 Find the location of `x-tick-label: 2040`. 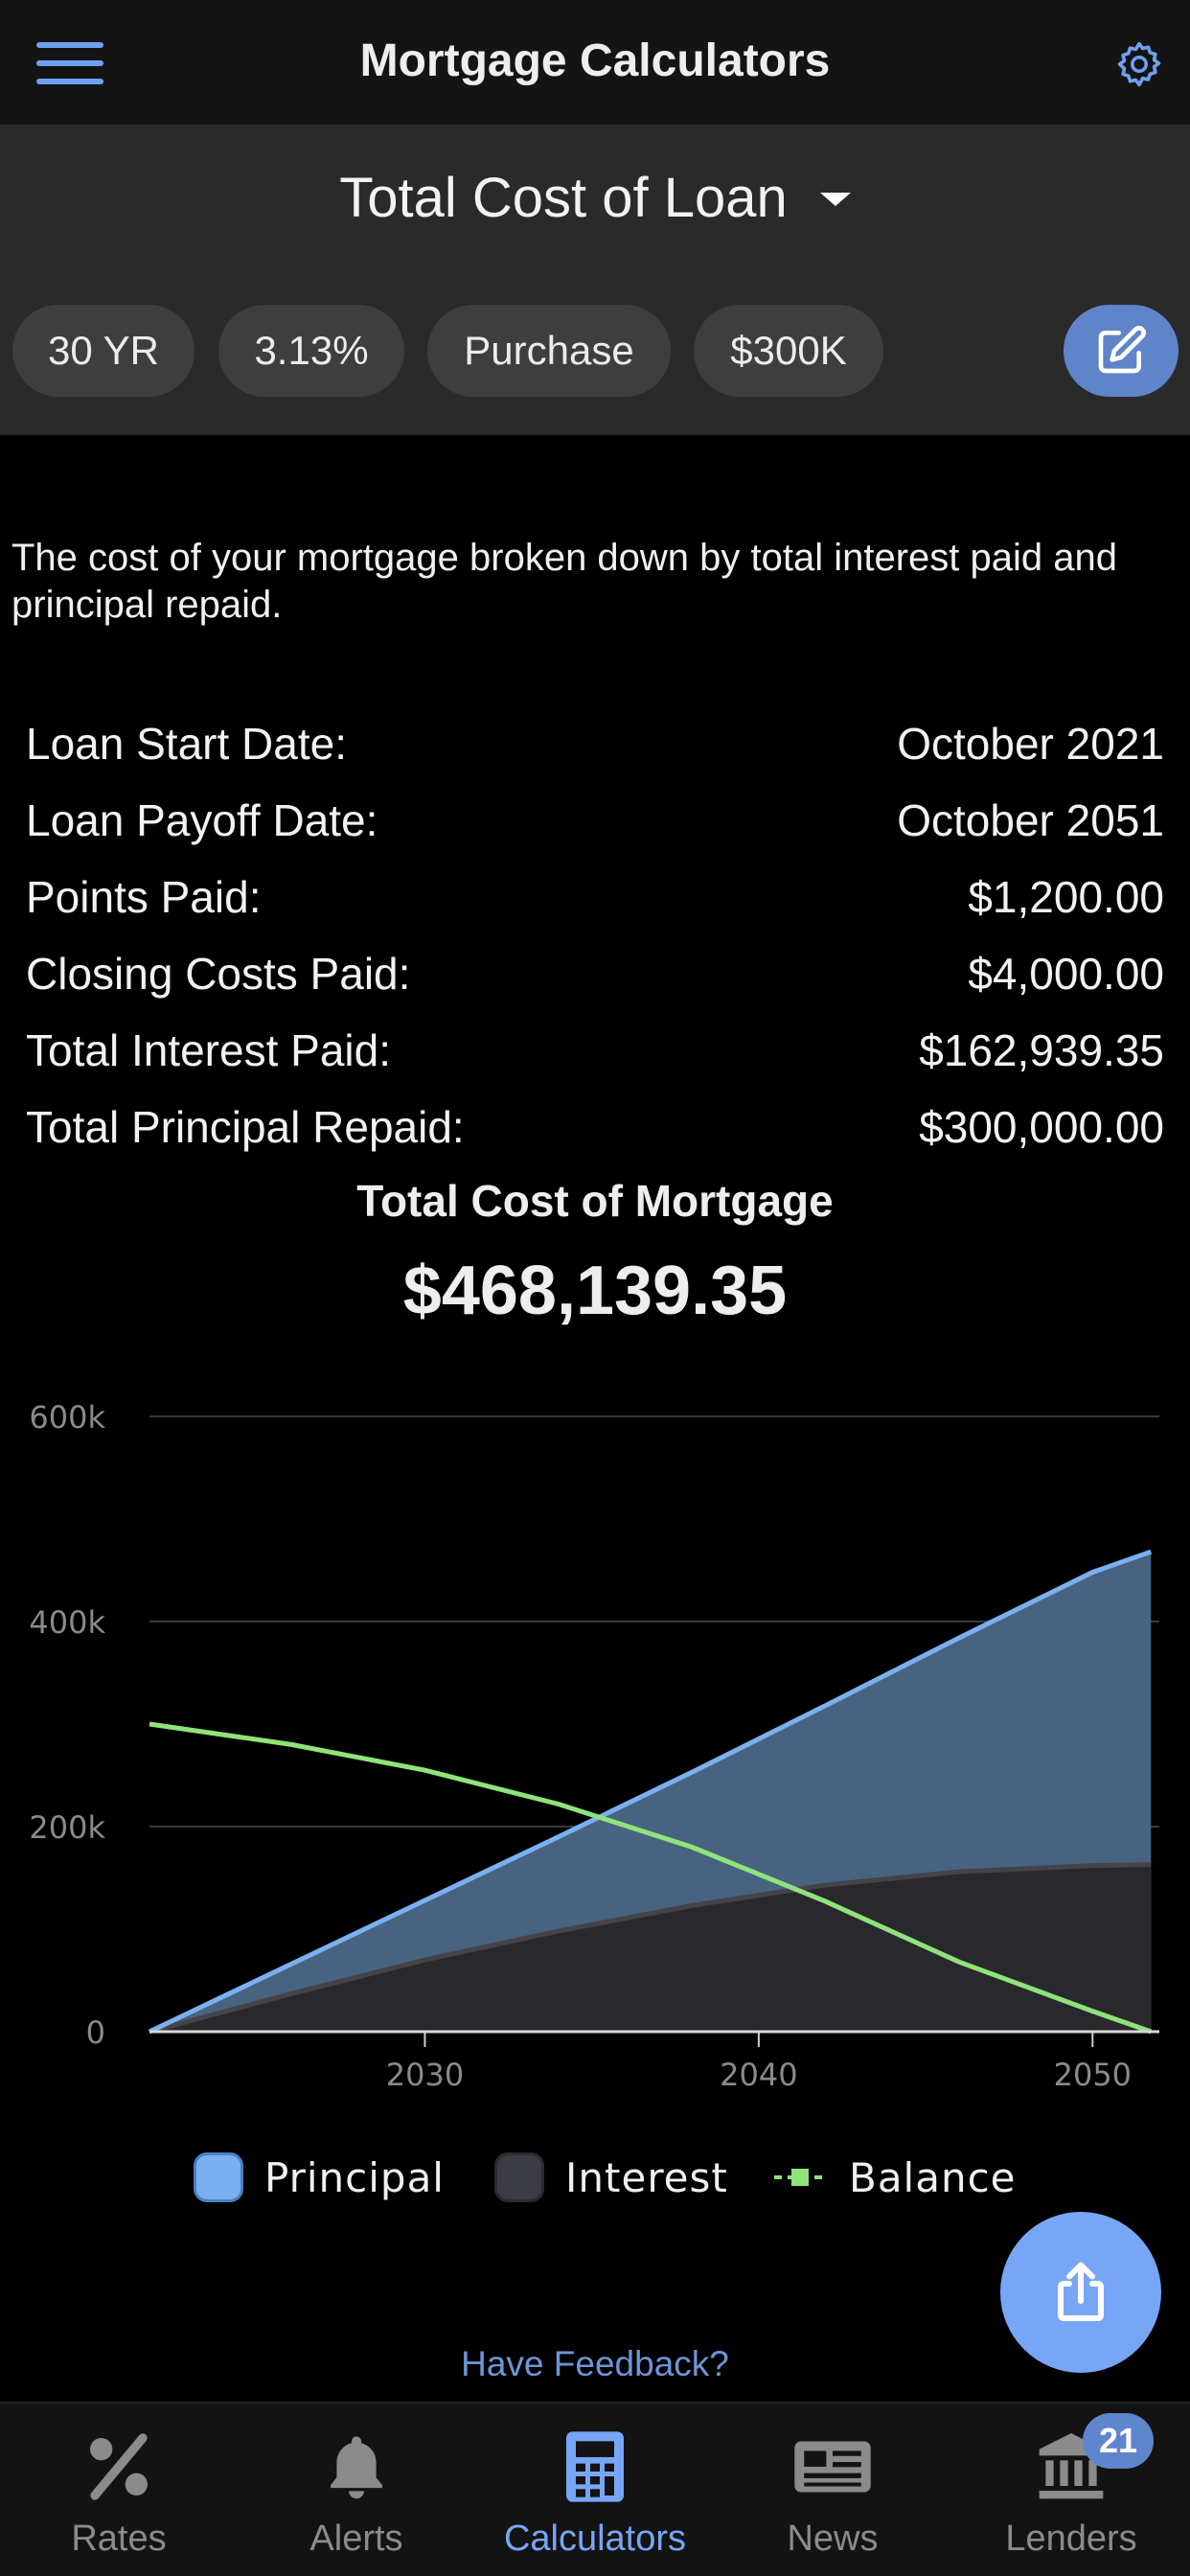

x-tick-label: 2040 is located at coordinates (759, 2075).